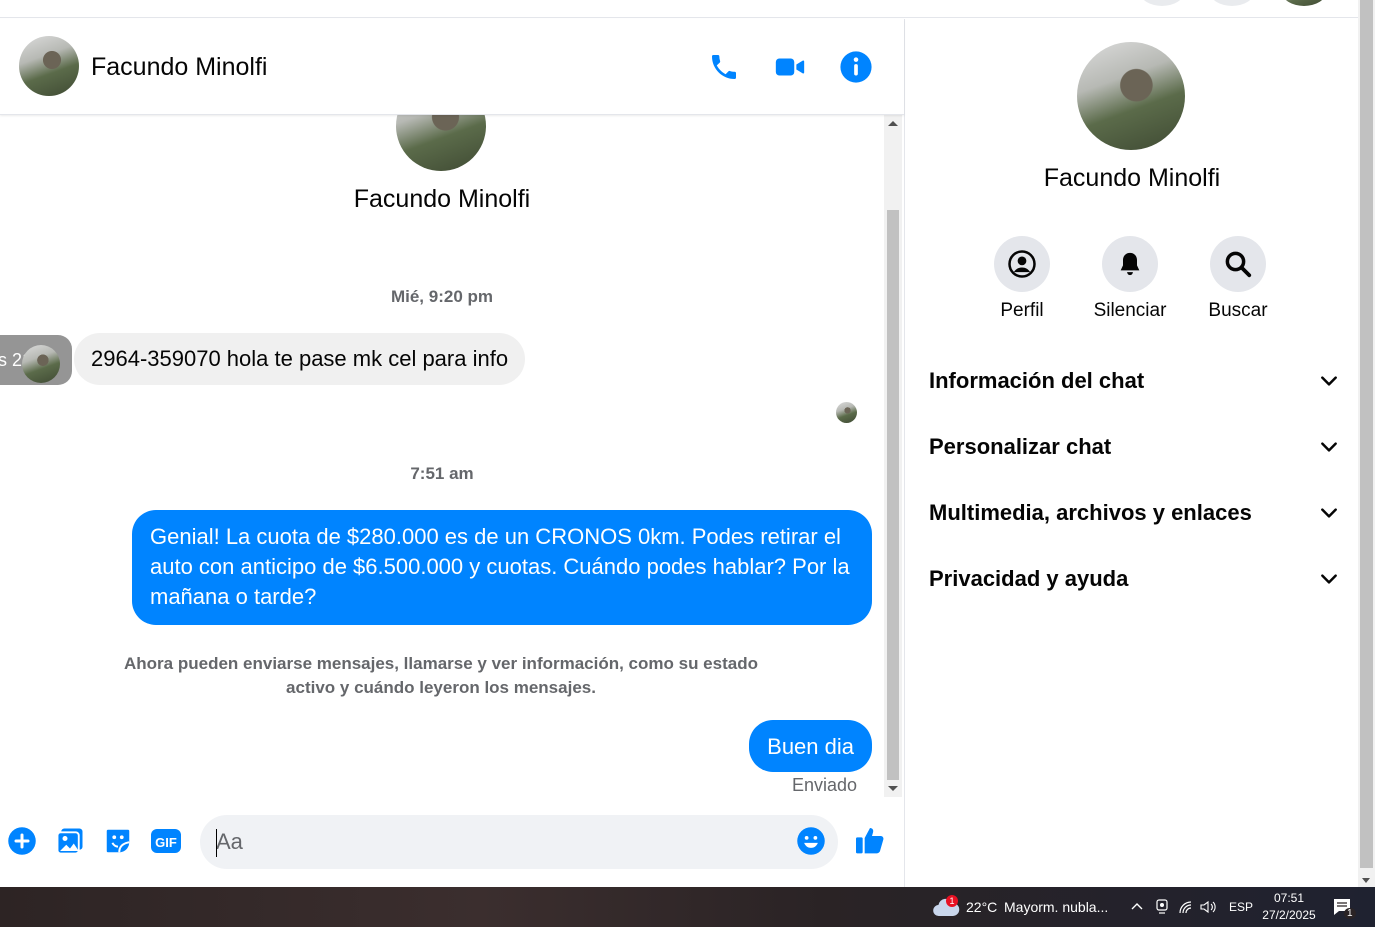 This screenshot has height=927, width=1375. Describe the element at coordinates (442, 473) in the screenshot. I see `timestamp-divider: 7:51 am` at that location.